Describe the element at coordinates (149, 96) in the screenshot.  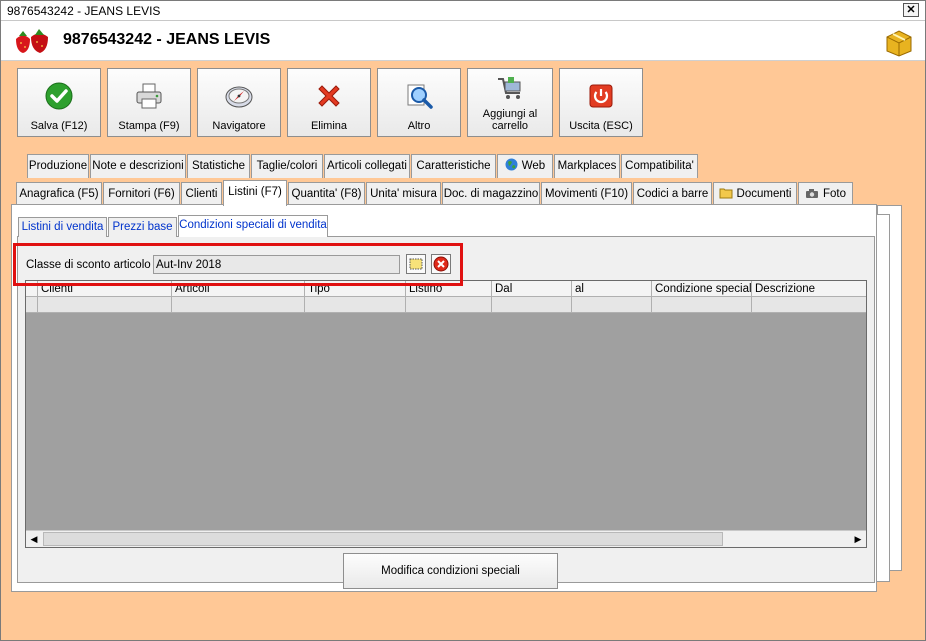
I see `printer-icon` at that location.